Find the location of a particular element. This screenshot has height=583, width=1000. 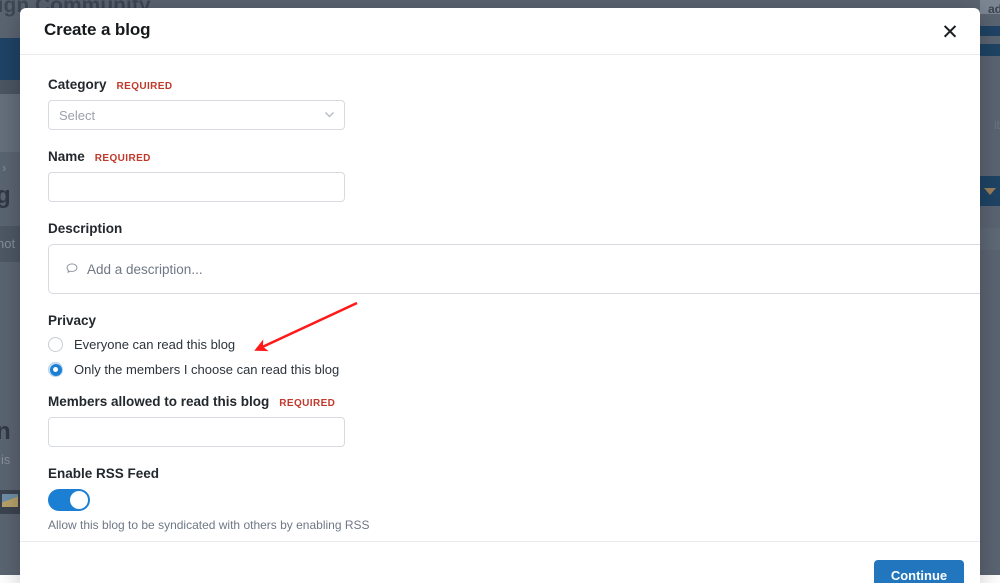

background-nav-highlight is located at coordinates (11, 87).